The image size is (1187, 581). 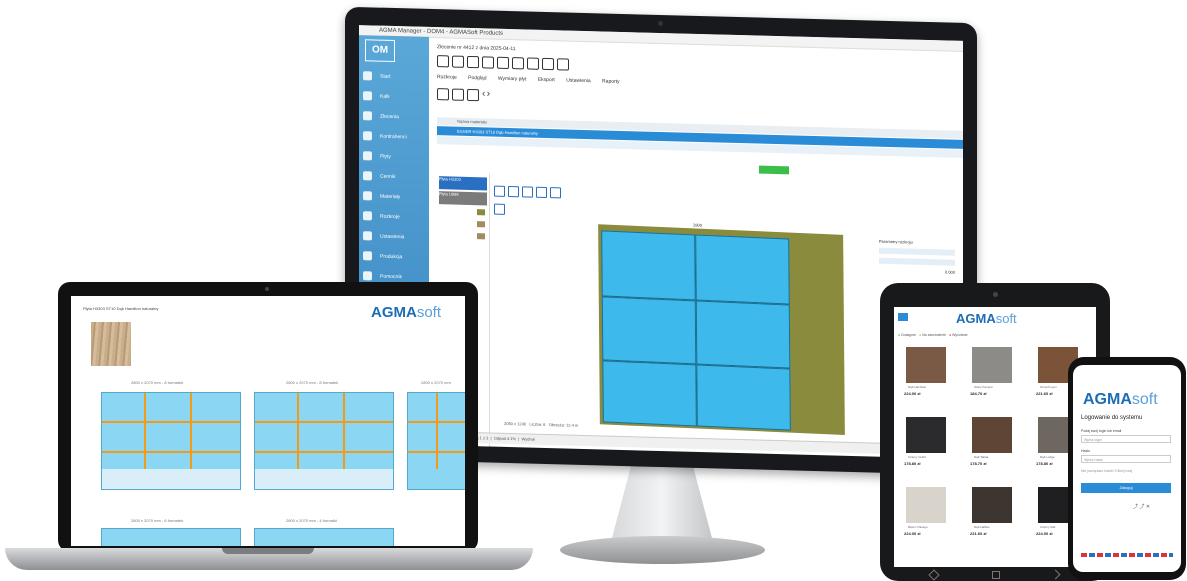 What do you see at coordinates (909, 335) in the screenshot?
I see `legend-item: Dostępne` at bounding box center [909, 335].